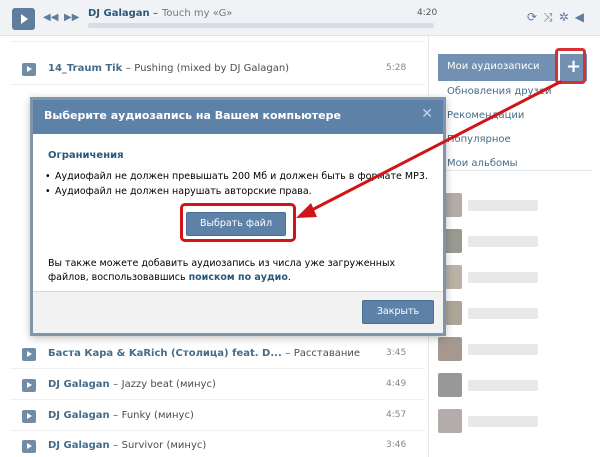  What do you see at coordinates (427, 114) in the screenshot?
I see `close-icon: ✕` at bounding box center [427, 114].